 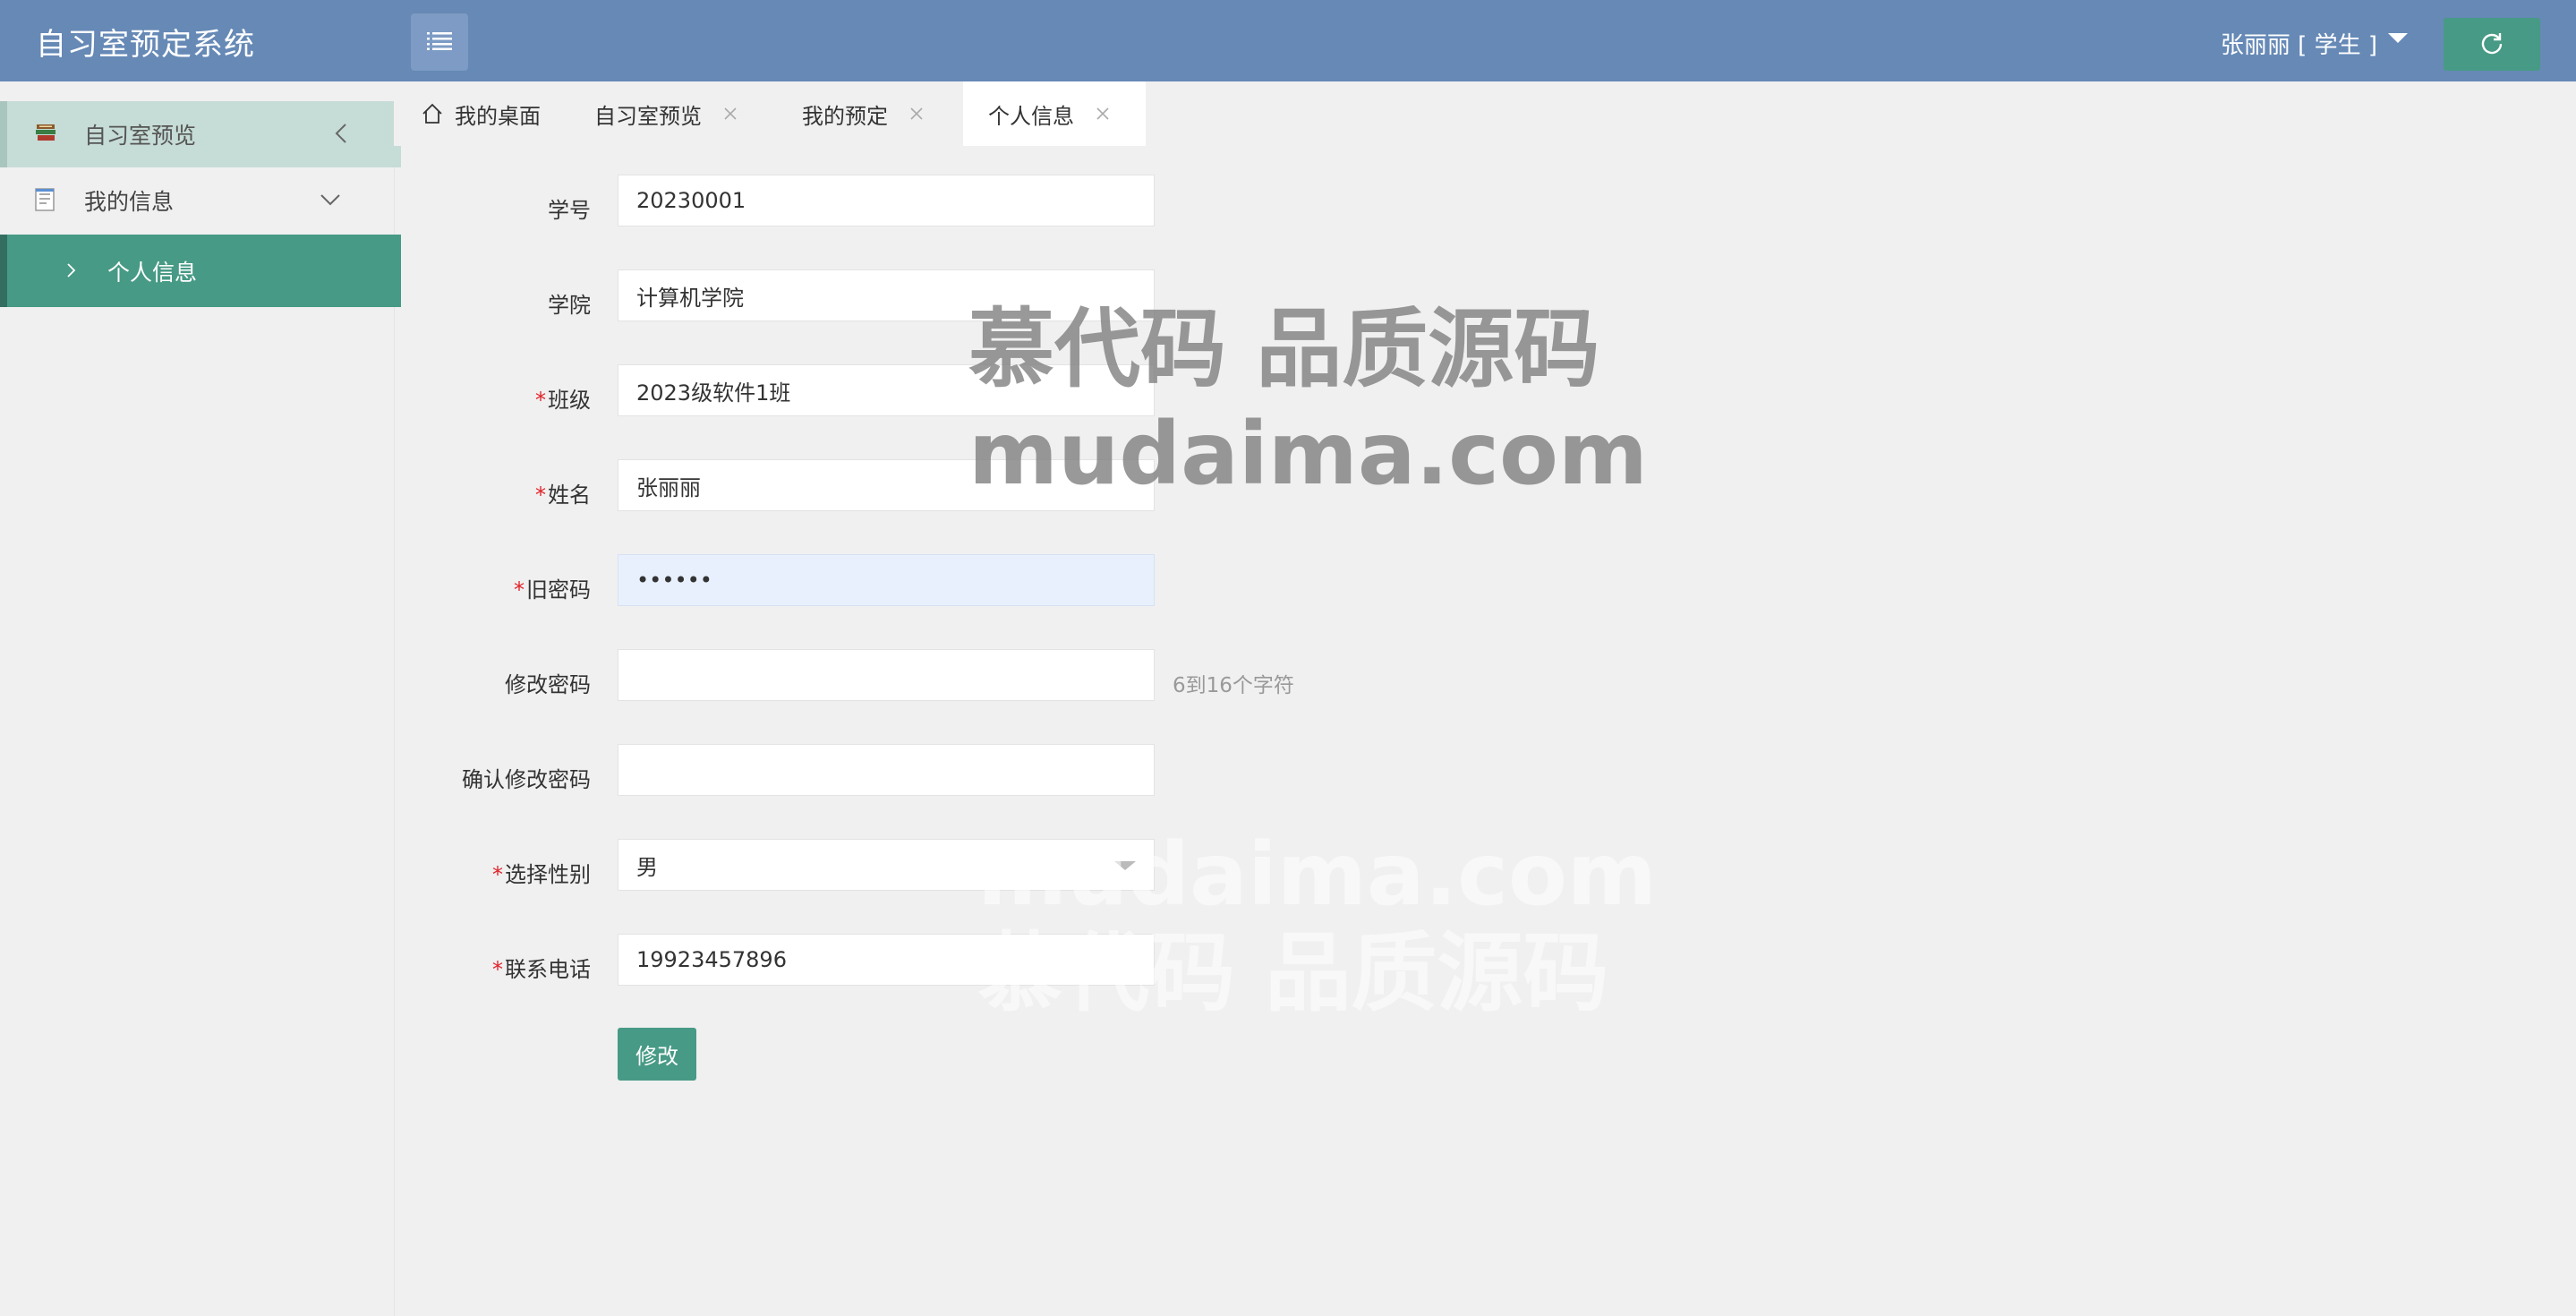 I want to click on tab-label: 我的预定, so click(x=845, y=116).